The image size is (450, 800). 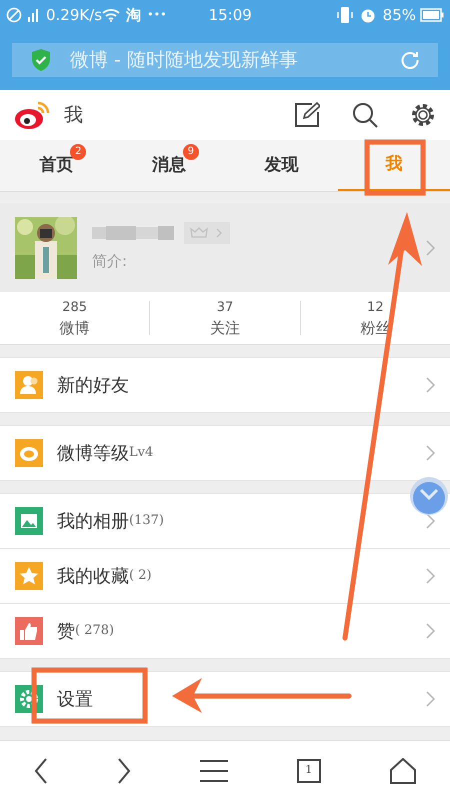 What do you see at coordinates (168, 165) in the screenshot?
I see `tab: 消息 9` at bounding box center [168, 165].